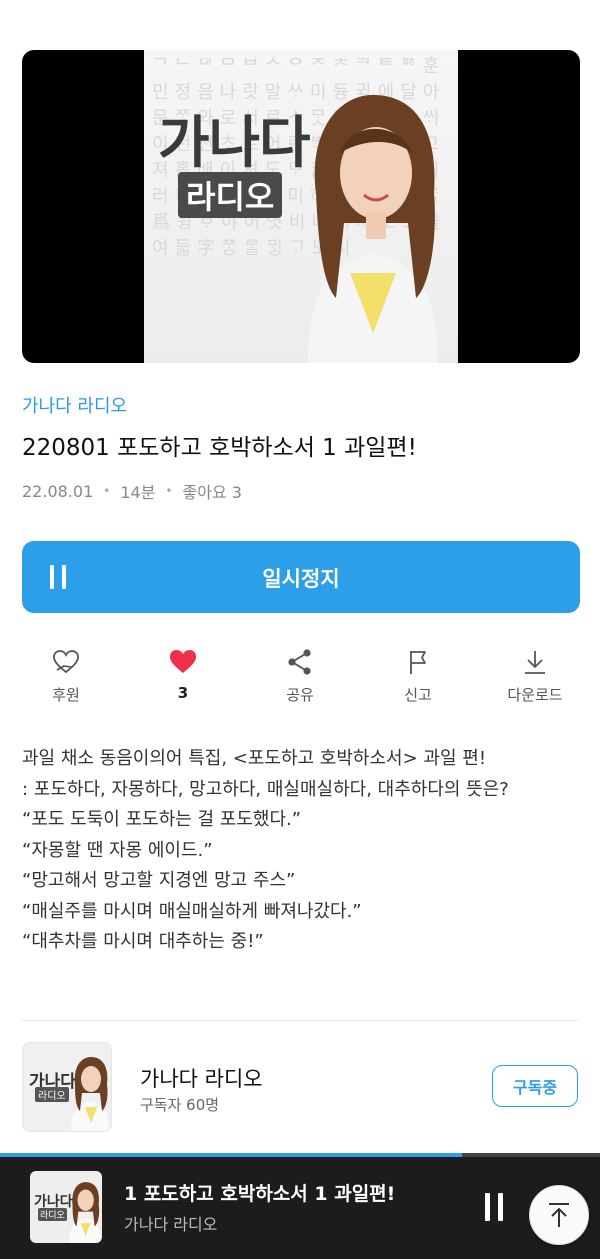 This screenshot has width=600, height=1259. What do you see at coordinates (535, 676) in the screenshot?
I see `download-button: 다운로드` at bounding box center [535, 676].